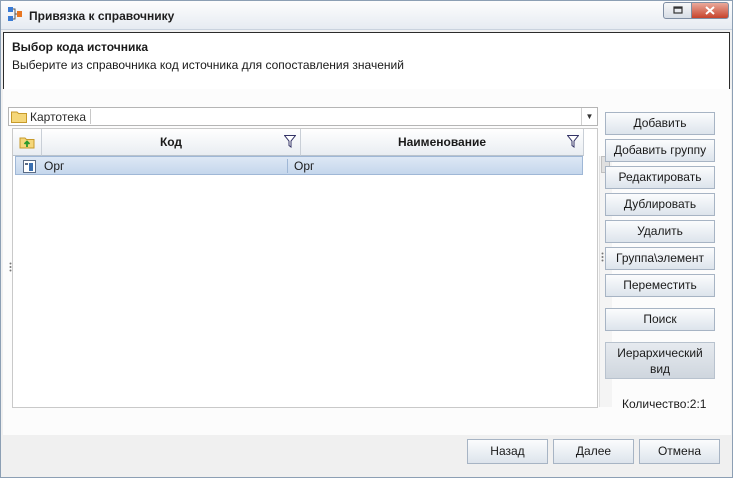  Describe the element at coordinates (660, 353) in the screenshot. I see `hierarchical-view-label-line1: Иерархический` at that location.